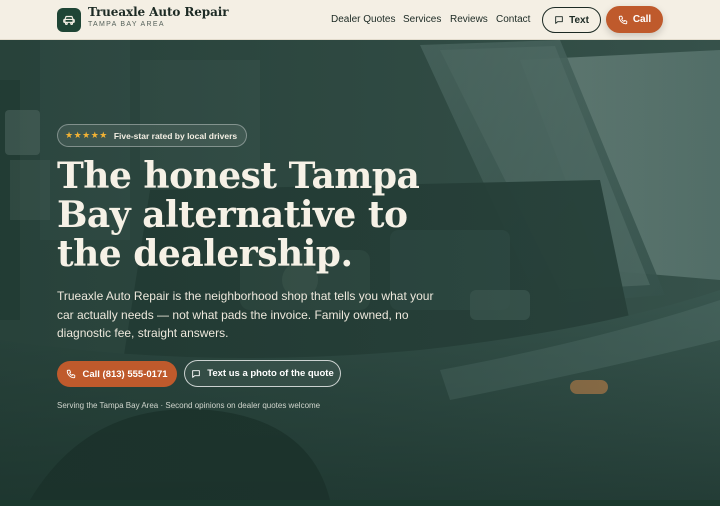  I want to click on rating-badge-text: Five-star rated by local drivers, so click(175, 135).